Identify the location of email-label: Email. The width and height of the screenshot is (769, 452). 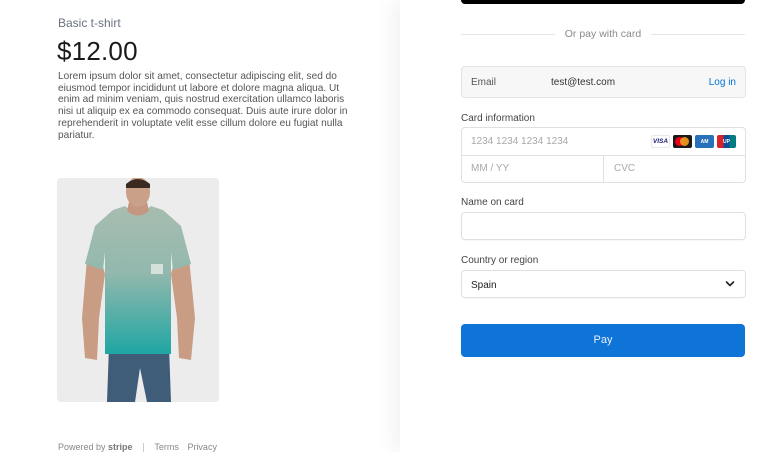
(484, 82).